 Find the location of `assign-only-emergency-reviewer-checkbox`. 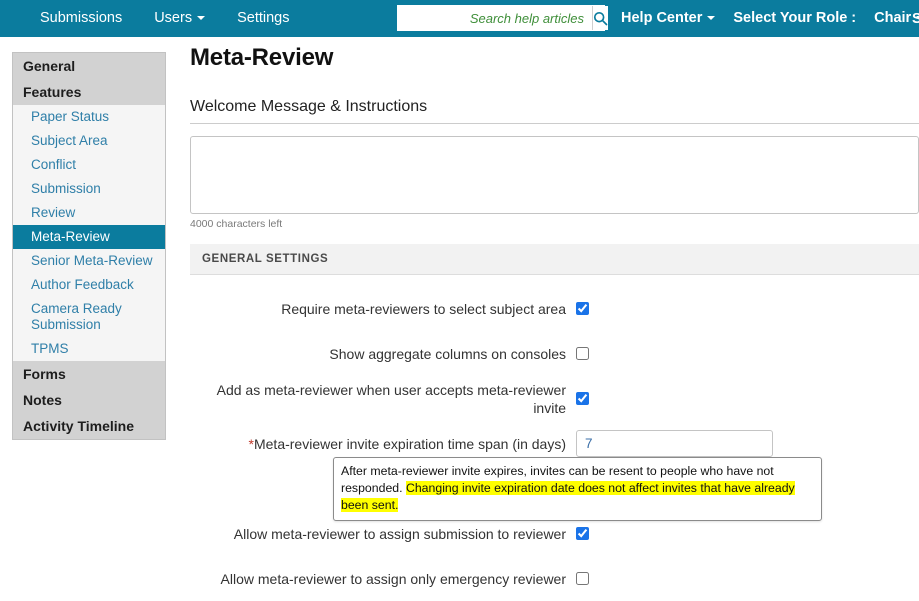

assign-only-emergency-reviewer-checkbox is located at coordinates (582, 578).